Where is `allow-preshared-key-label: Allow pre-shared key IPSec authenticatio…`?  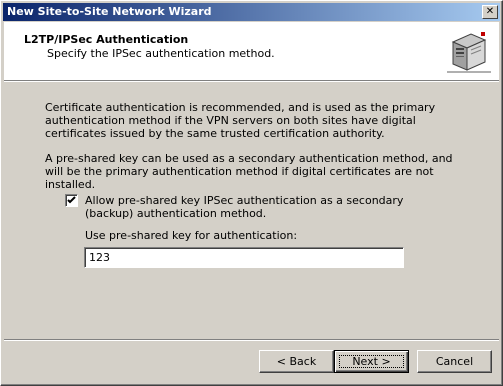
allow-preshared-key-label: Allow pre-shared key IPSec authenticatio… is located at coordinates (245, 207).